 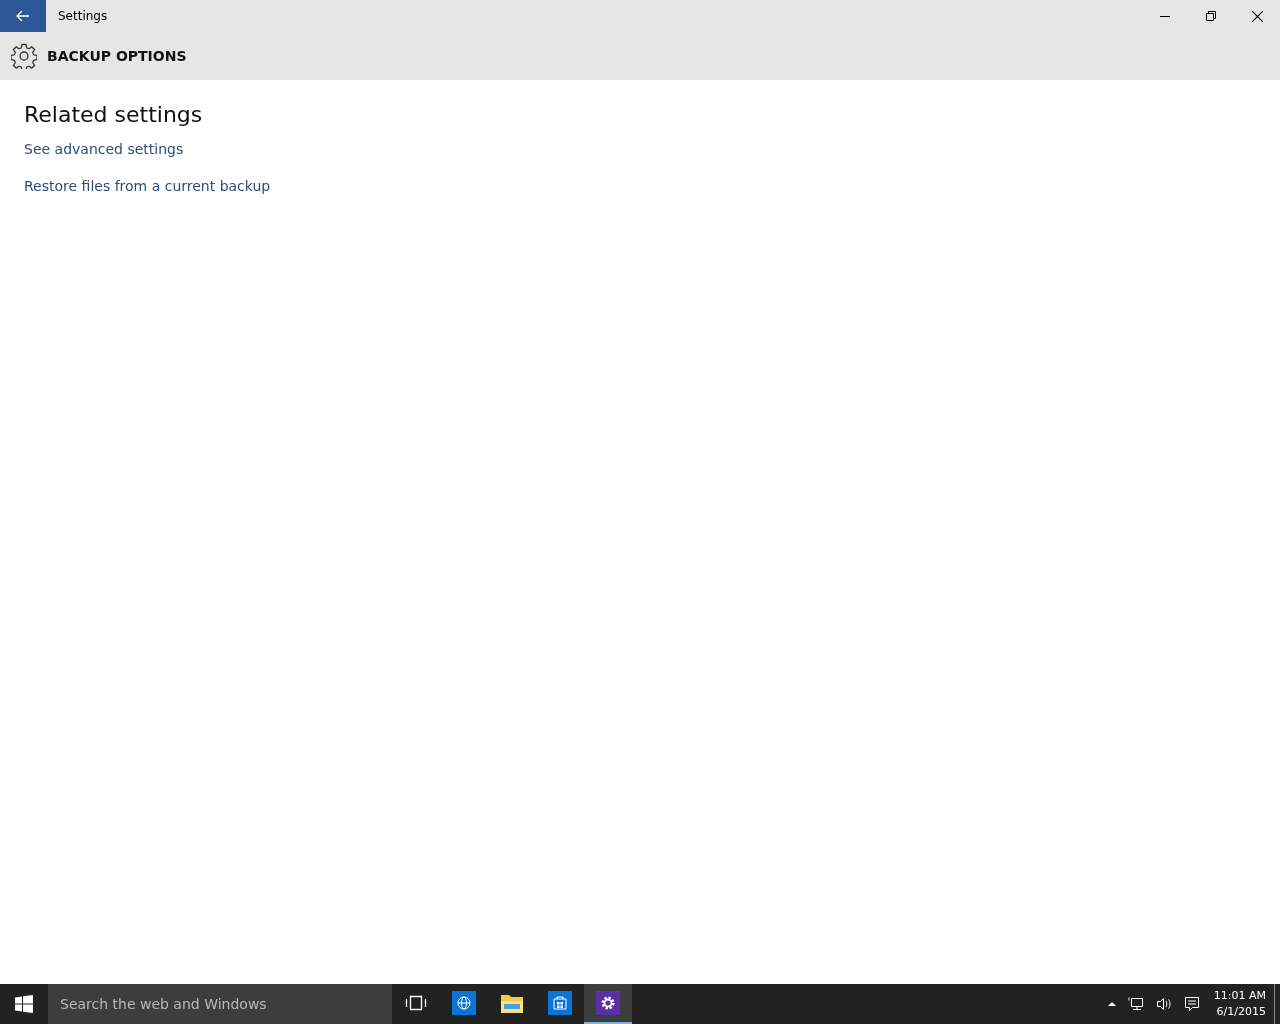 I want to click on section-heading: Related settings, so click(x=113, y=114).